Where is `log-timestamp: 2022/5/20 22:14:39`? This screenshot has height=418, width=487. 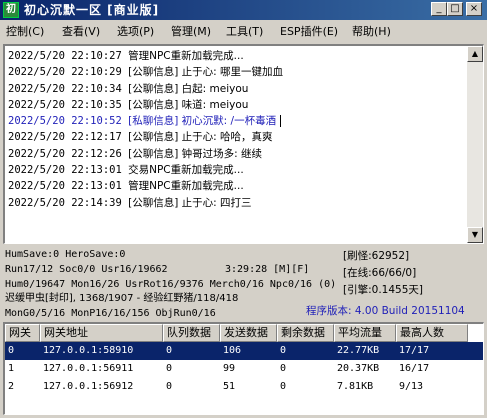 log-timestamp: 2022/5/20 22:14:39 is located at coordinates (65, 202).